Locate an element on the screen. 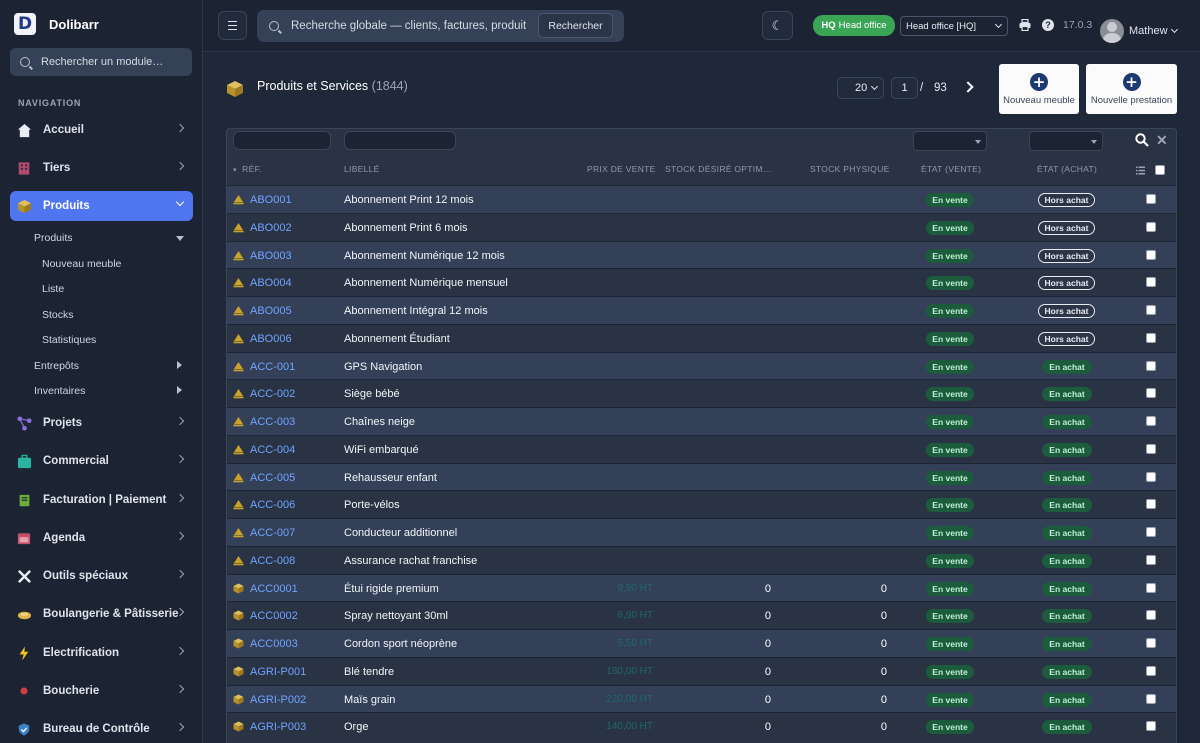 Image resolution: width=1200 pixels, height=743 pixels. sidebar-item-agenda: Agenda is located at coordinates (101, 538).